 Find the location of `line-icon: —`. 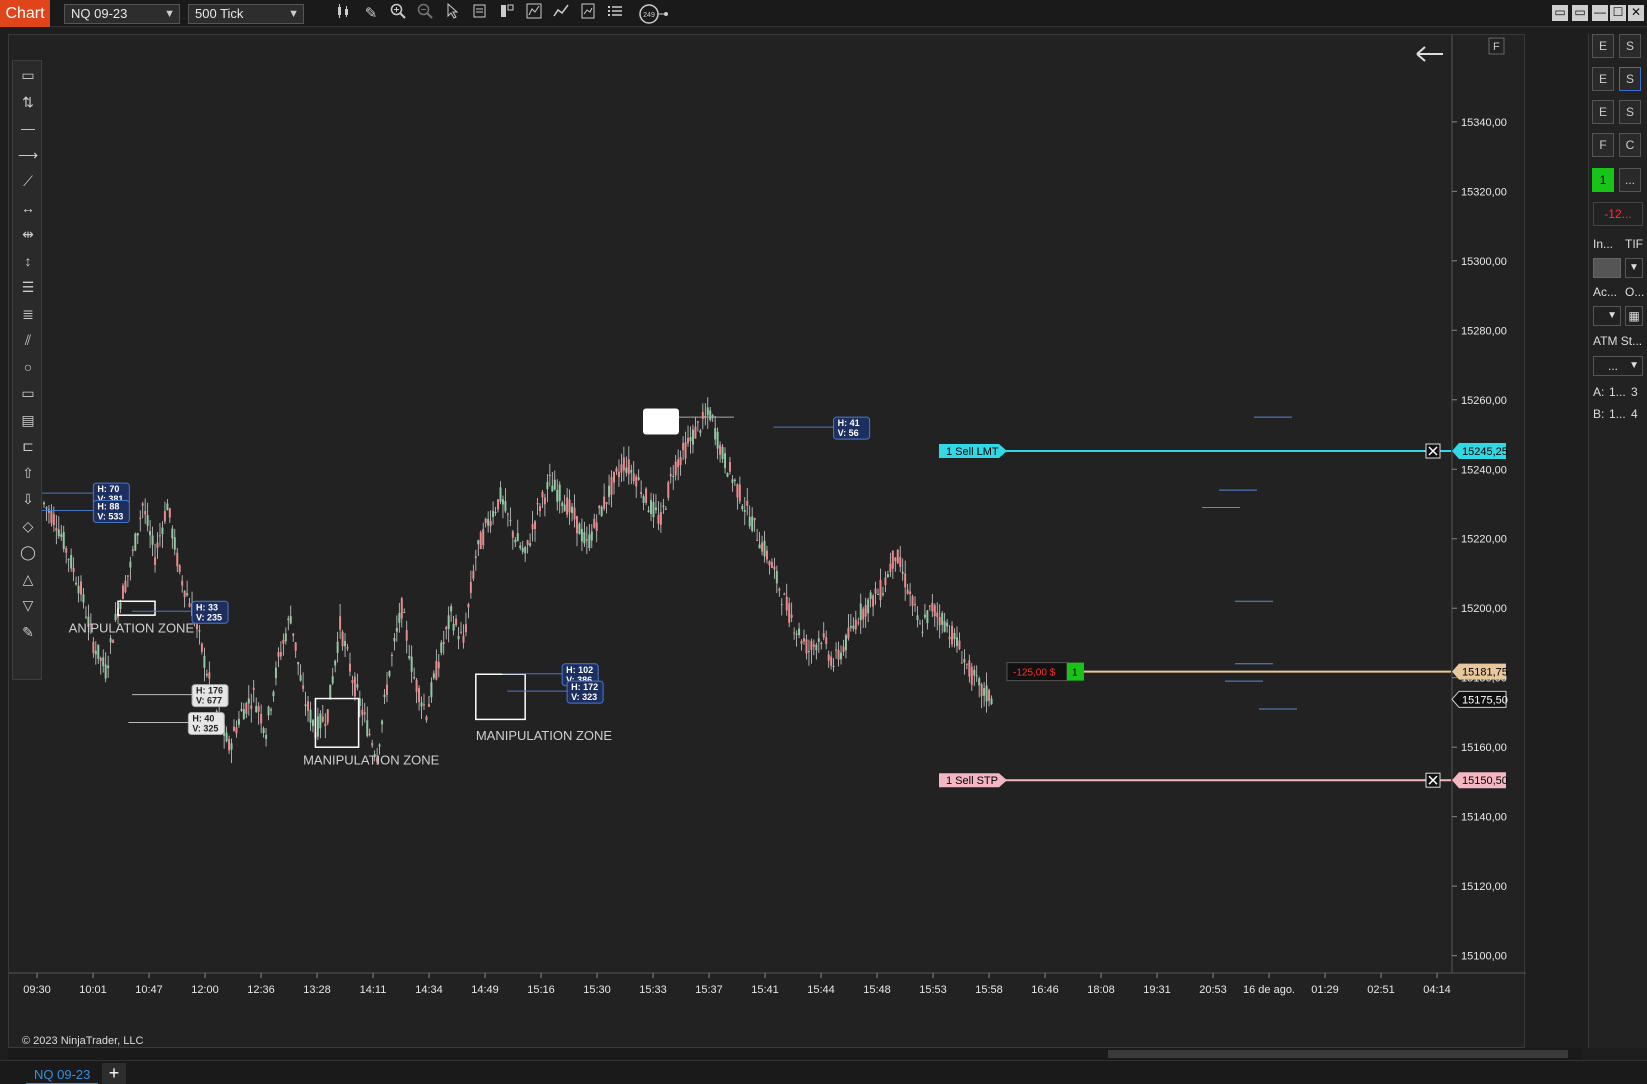

line-icon: — is located at coordinates (28, 128).